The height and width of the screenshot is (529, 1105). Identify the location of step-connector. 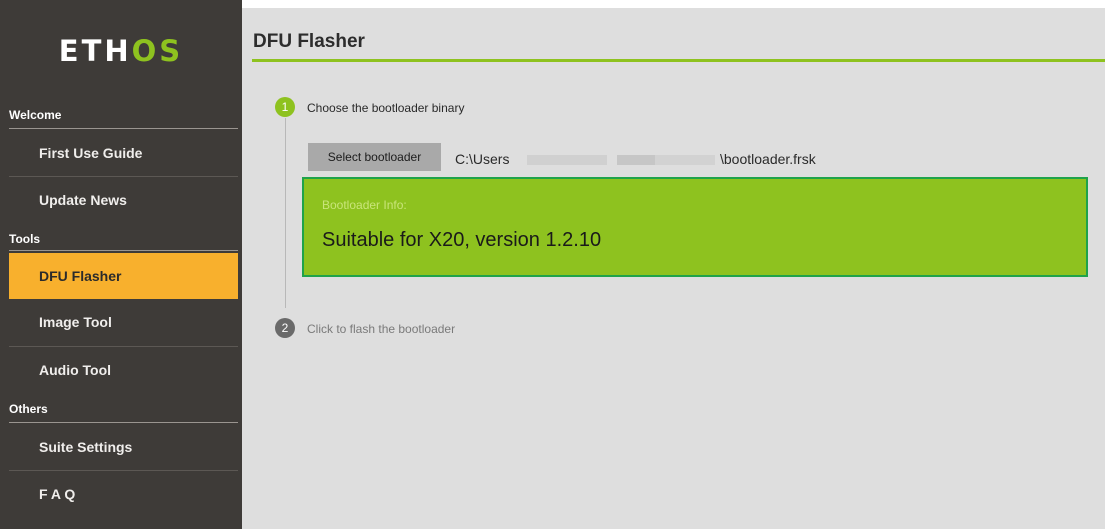
(285, 213).